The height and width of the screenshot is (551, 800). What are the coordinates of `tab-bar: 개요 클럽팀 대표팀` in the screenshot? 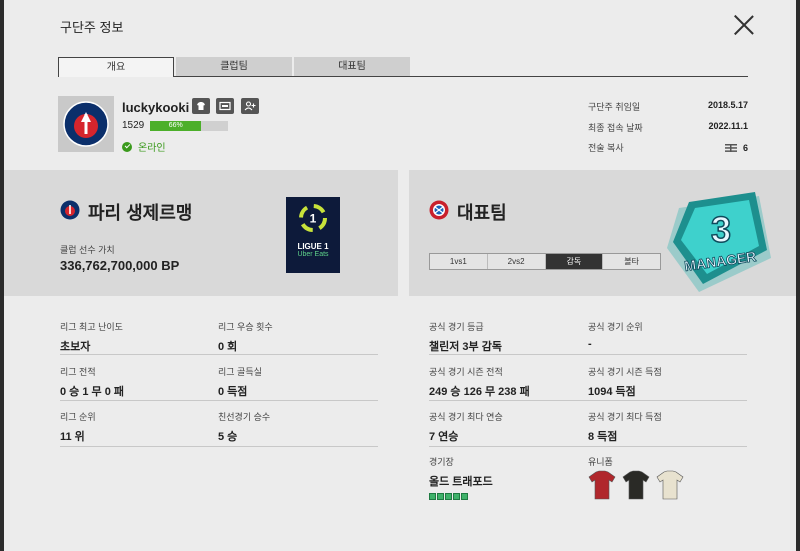 It's located at (403, 67).